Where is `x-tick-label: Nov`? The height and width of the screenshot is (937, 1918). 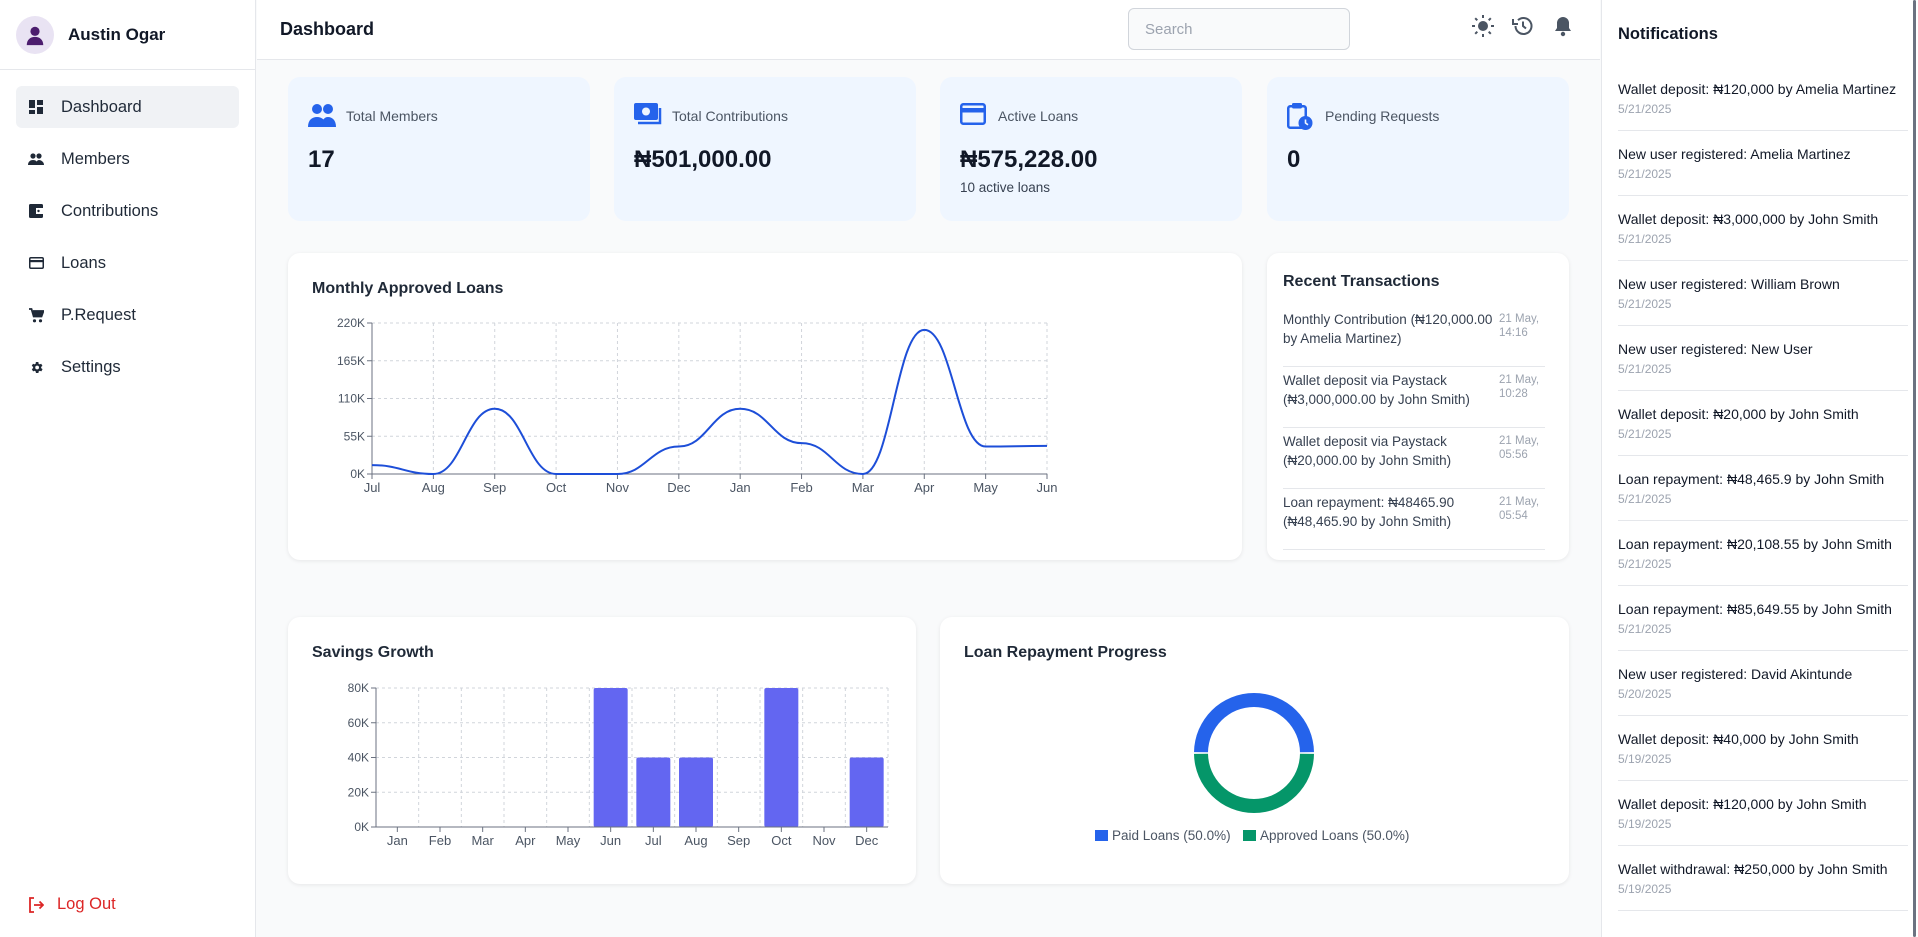
x-tick-label: Nov is located at coordinates (824, 840).